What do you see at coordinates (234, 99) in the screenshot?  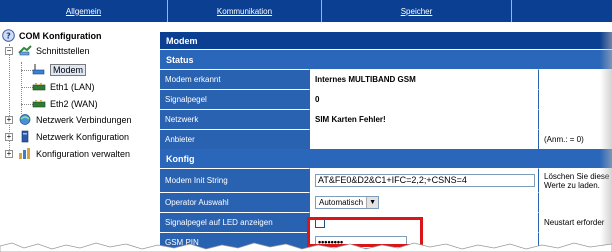 I see `row-label: Signalpegel` at bounding box center [234, 99].